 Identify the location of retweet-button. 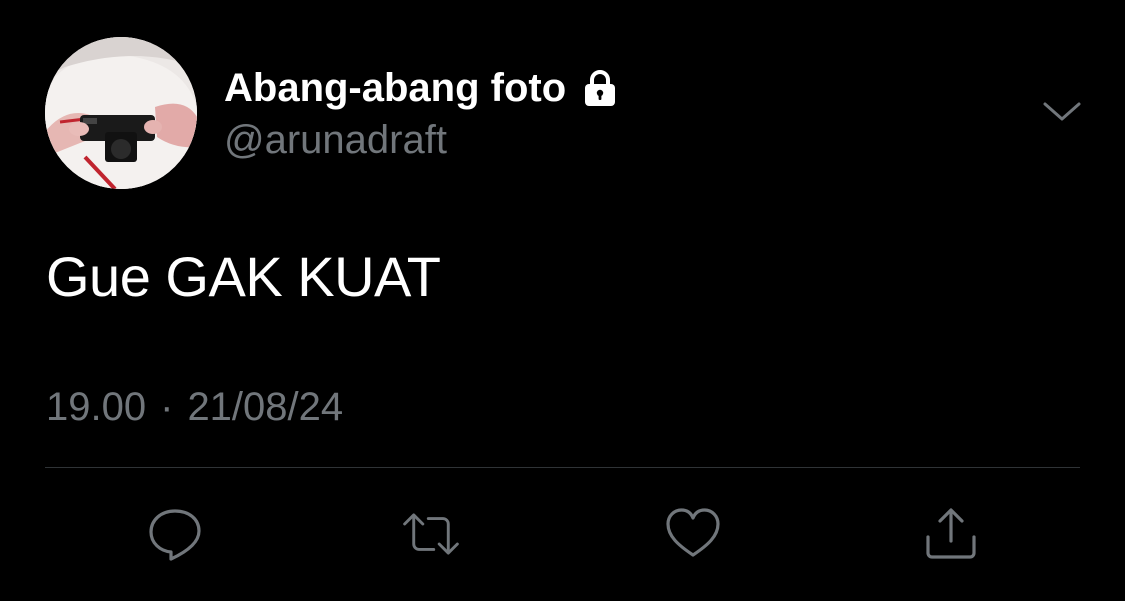
(431, 534).